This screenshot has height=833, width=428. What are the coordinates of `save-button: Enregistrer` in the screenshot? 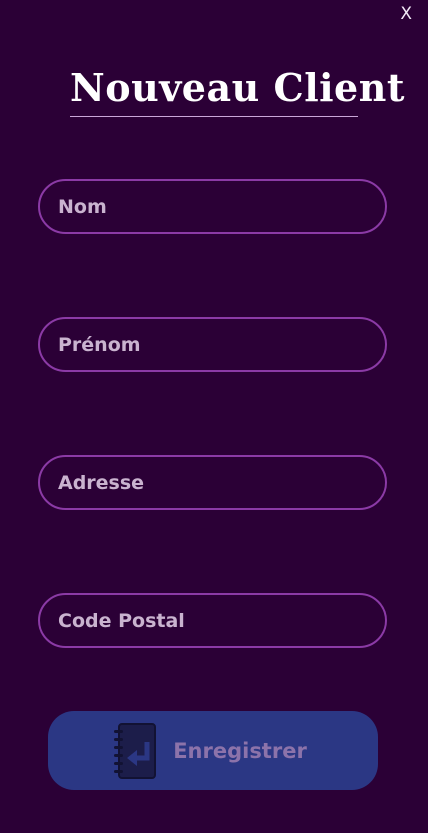 It's located at (213, 750).